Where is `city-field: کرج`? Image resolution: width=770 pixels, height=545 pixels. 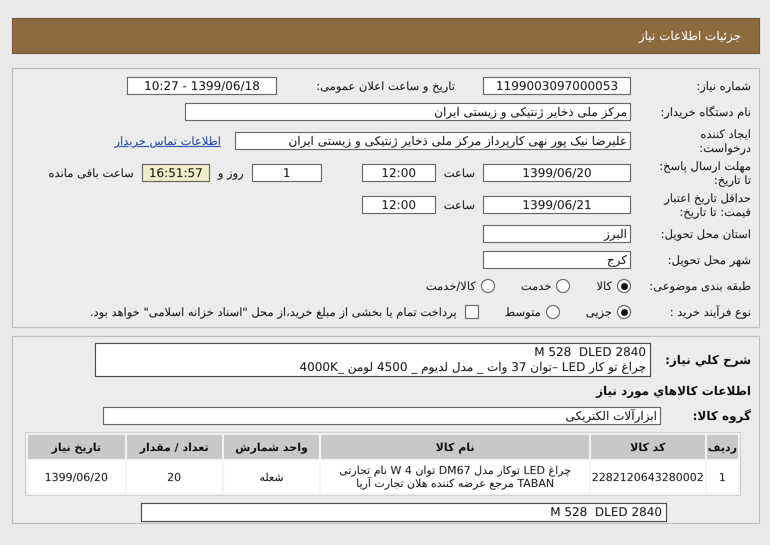
city-field: کرج is located at coordinates (557, 260).